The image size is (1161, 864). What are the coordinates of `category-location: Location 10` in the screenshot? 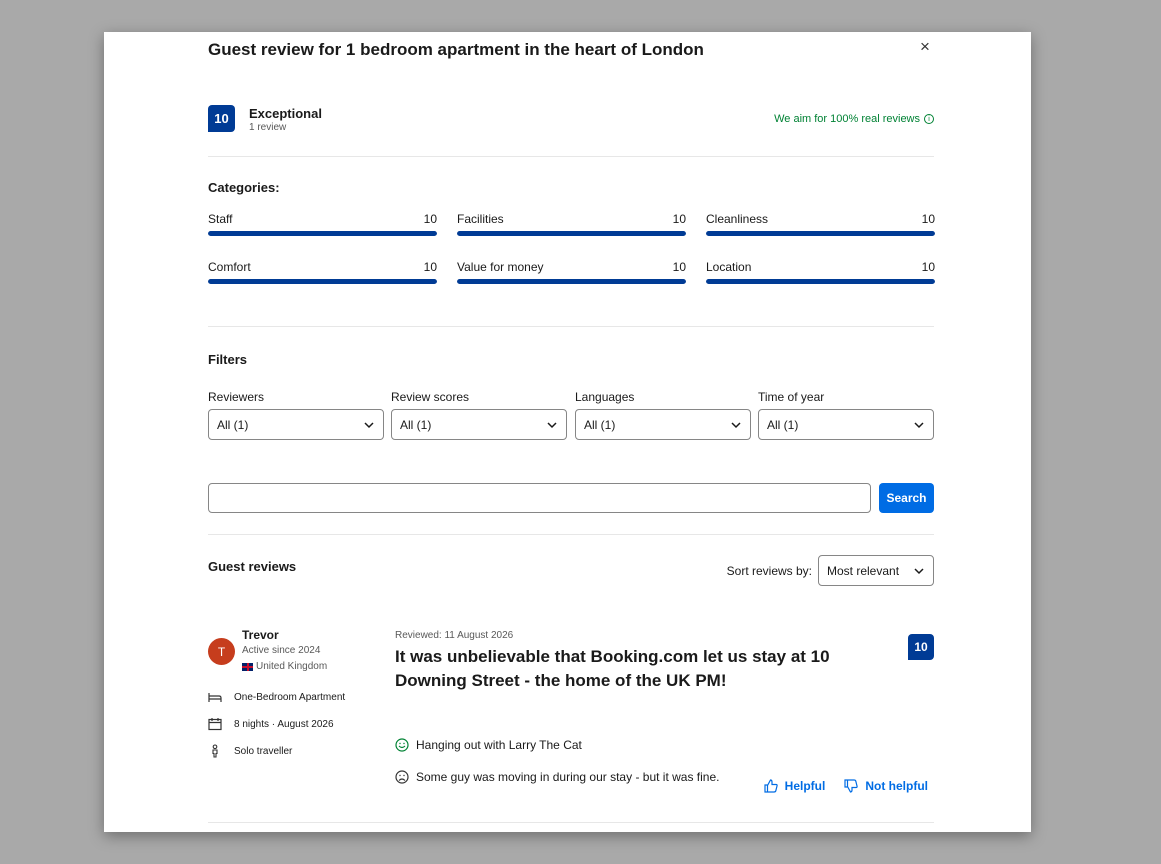 It's located at (820, 272).